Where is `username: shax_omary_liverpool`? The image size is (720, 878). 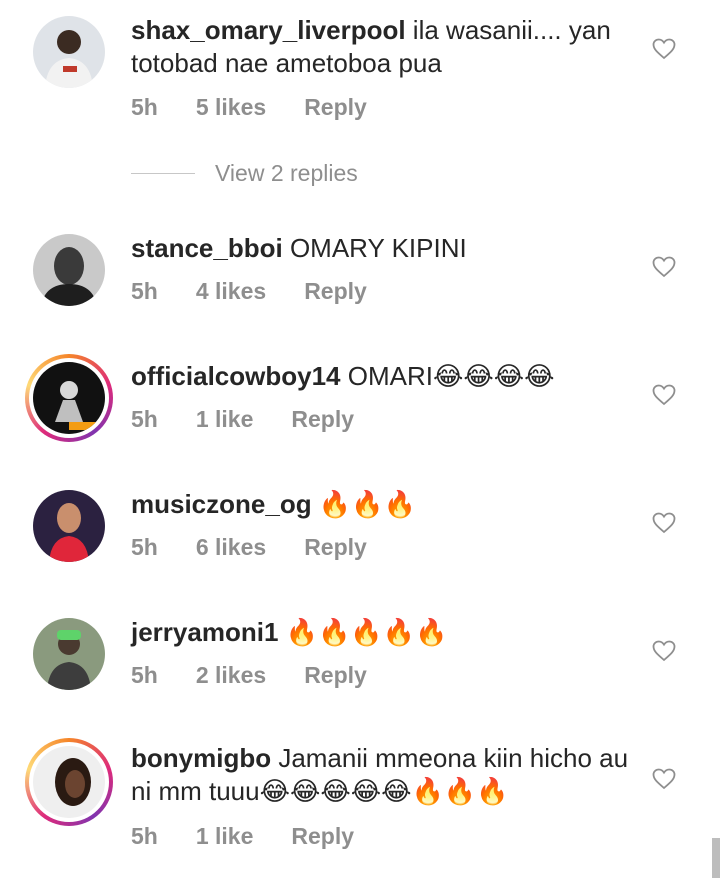 username: shax_omary_liverpool is located at coordinates (268, 30).